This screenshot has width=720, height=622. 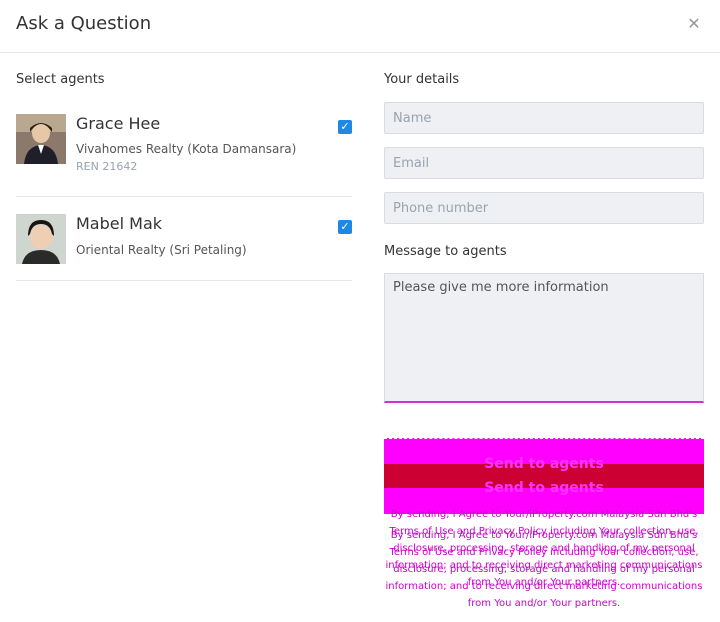 I want to click on dialog-header: Ask a Question ✕, so click(x=360, y=26).